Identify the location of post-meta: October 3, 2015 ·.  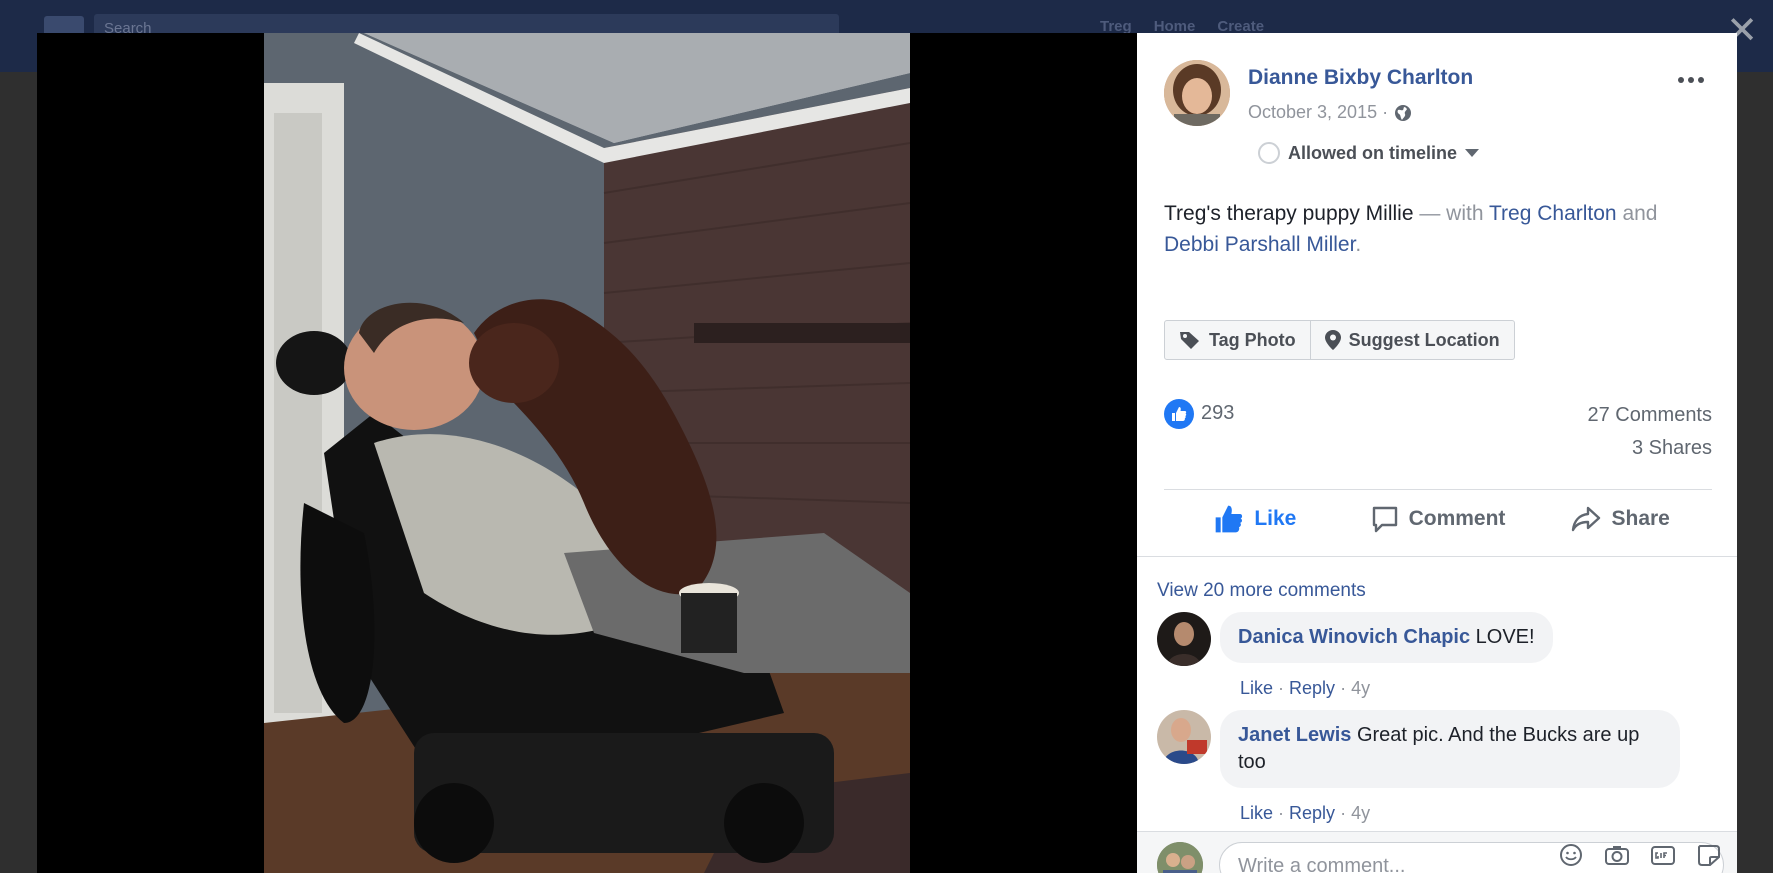
(1330, 112).